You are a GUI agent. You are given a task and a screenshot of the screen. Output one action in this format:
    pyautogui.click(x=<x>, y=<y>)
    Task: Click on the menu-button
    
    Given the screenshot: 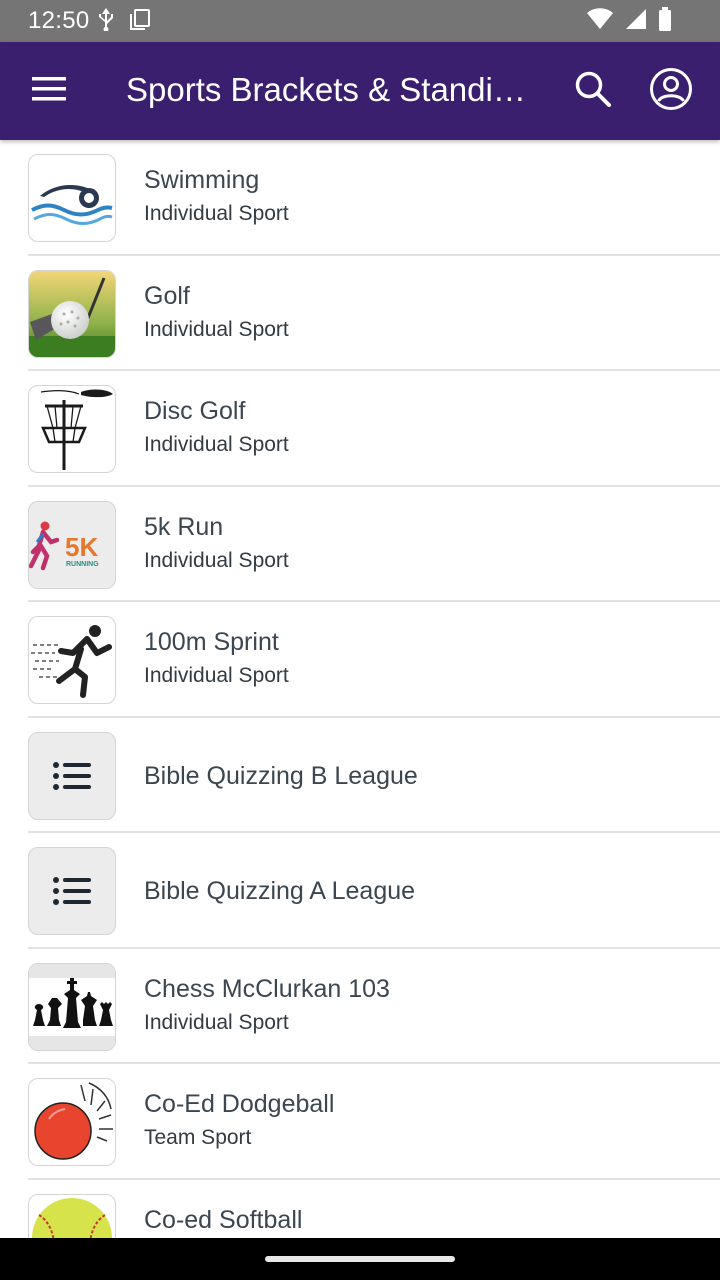 What is the action you would take?
    pyautogui.click(x=49, y=91)
    